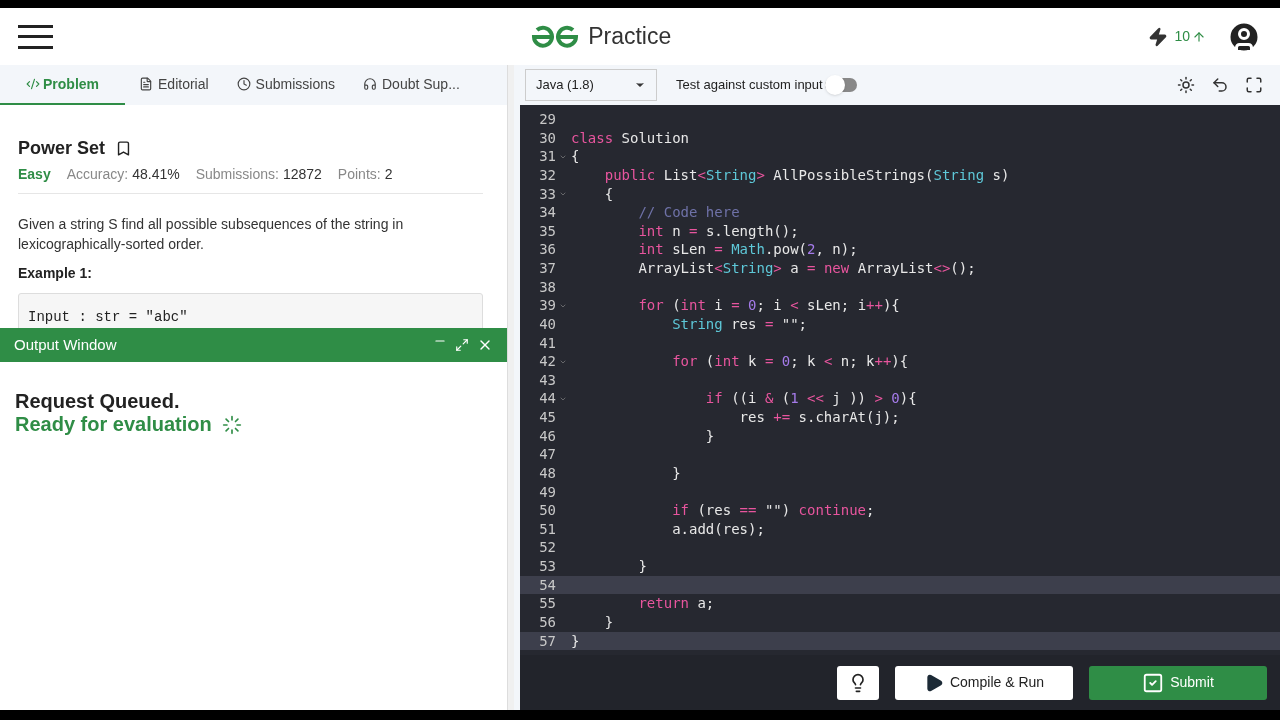 The width and height of the screenshot is (1280, 720). Describe the element at coordinates (547, 585) in the screenshot. I see `line-number: 54` at that location.